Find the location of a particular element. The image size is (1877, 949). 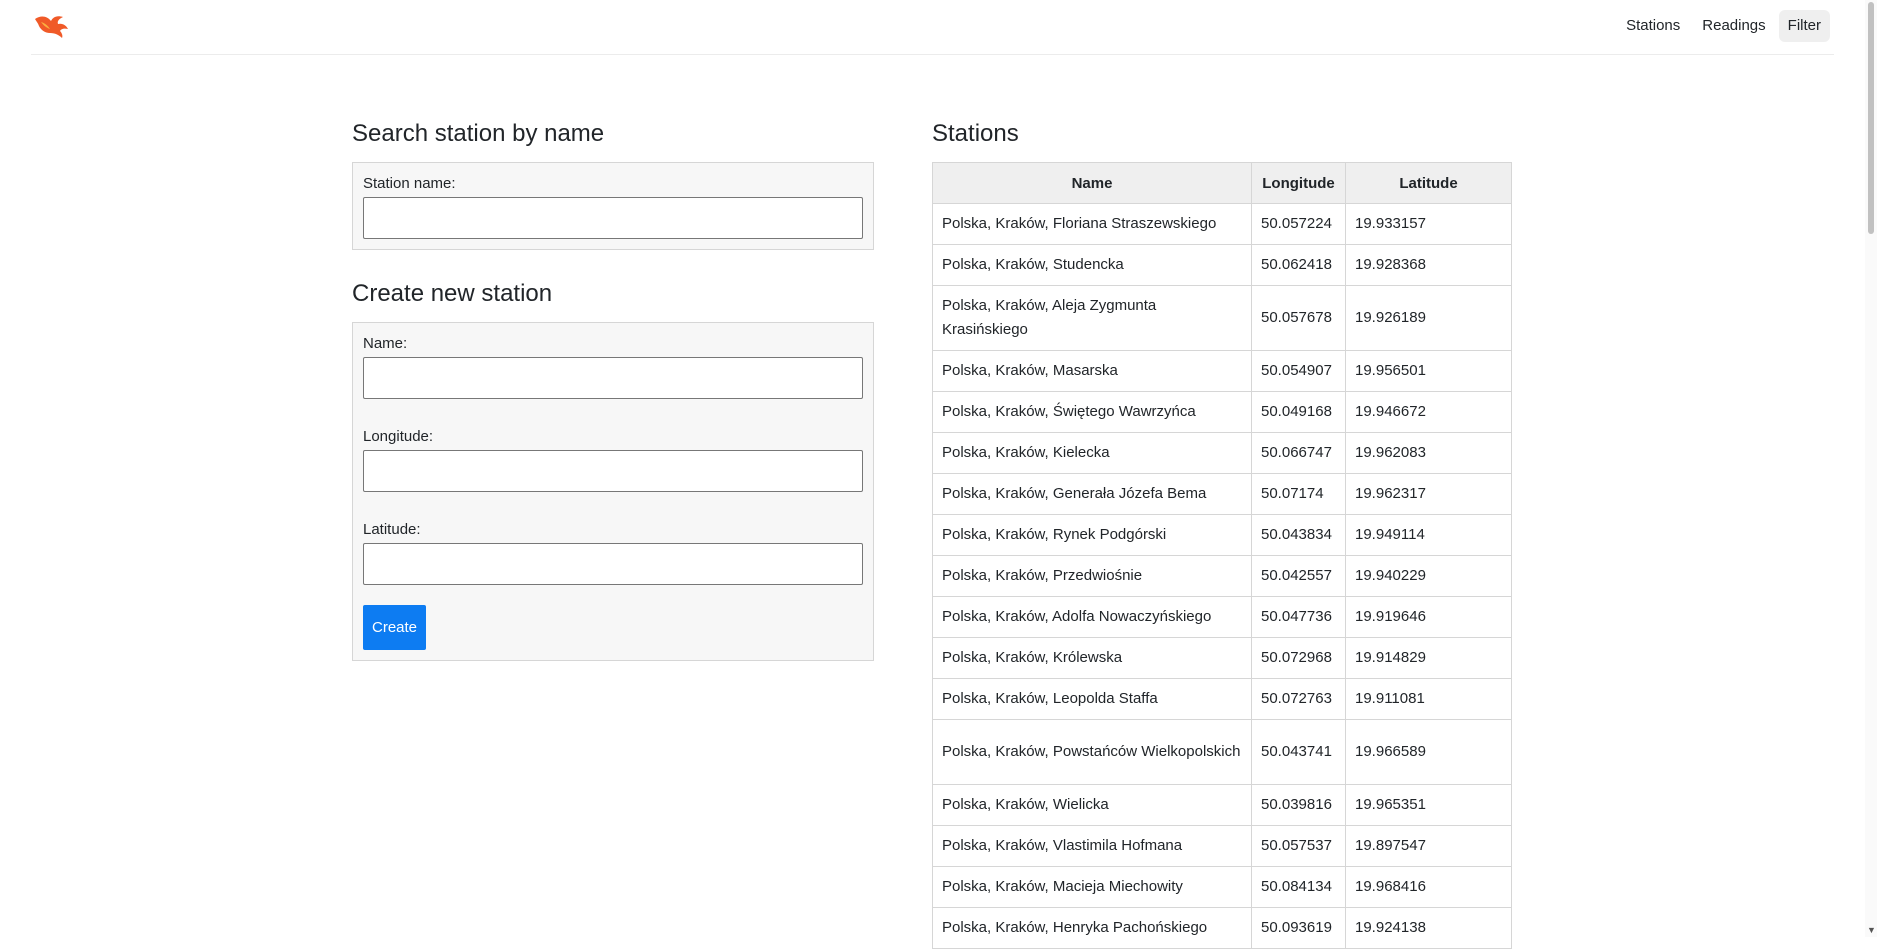

cell-latitude: 19.914829 is located at coordinates (1428, 658).